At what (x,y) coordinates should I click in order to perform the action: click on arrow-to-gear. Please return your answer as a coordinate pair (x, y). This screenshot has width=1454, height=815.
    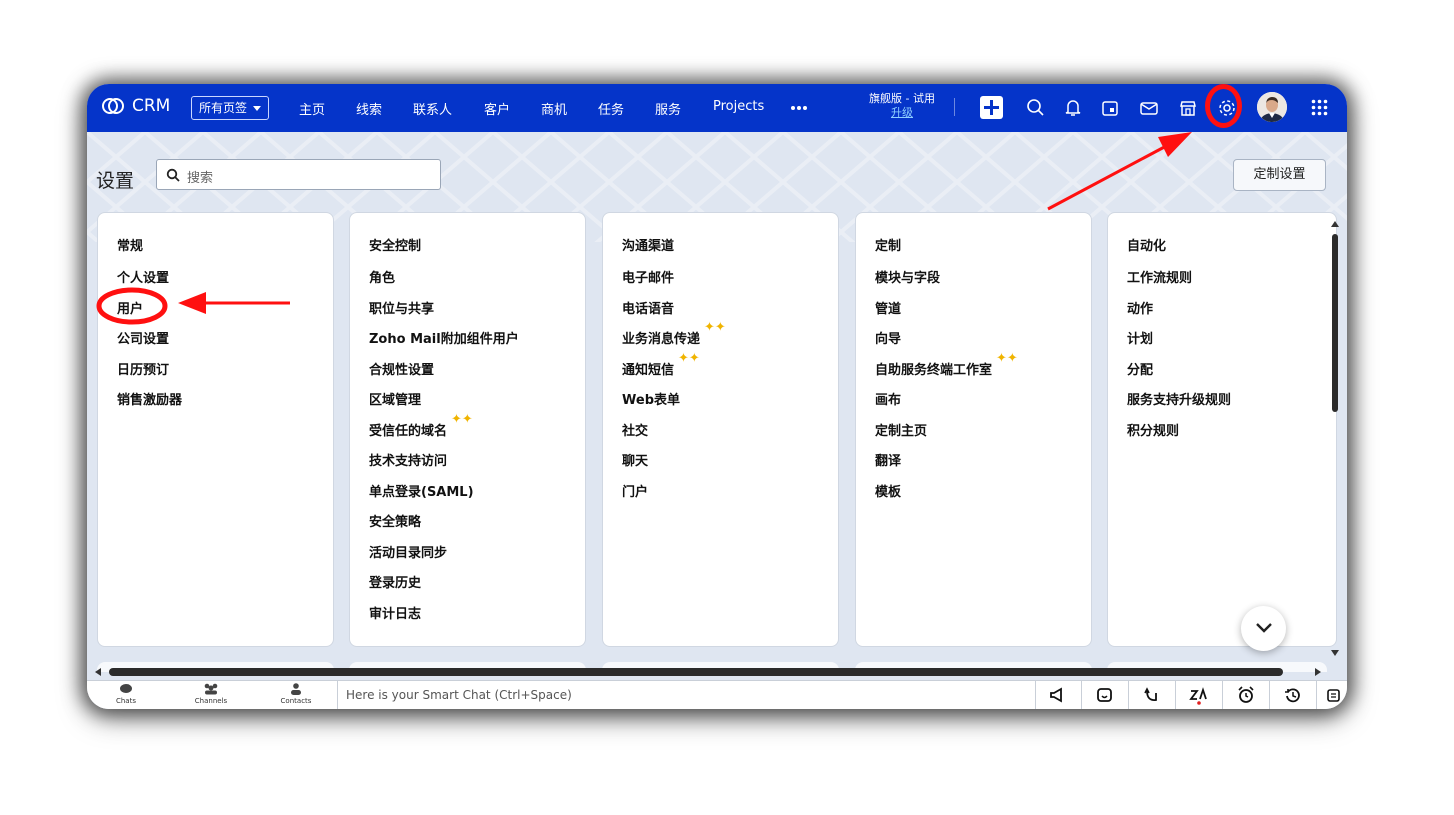
    Looking at the image, I should click on (1119, 171).